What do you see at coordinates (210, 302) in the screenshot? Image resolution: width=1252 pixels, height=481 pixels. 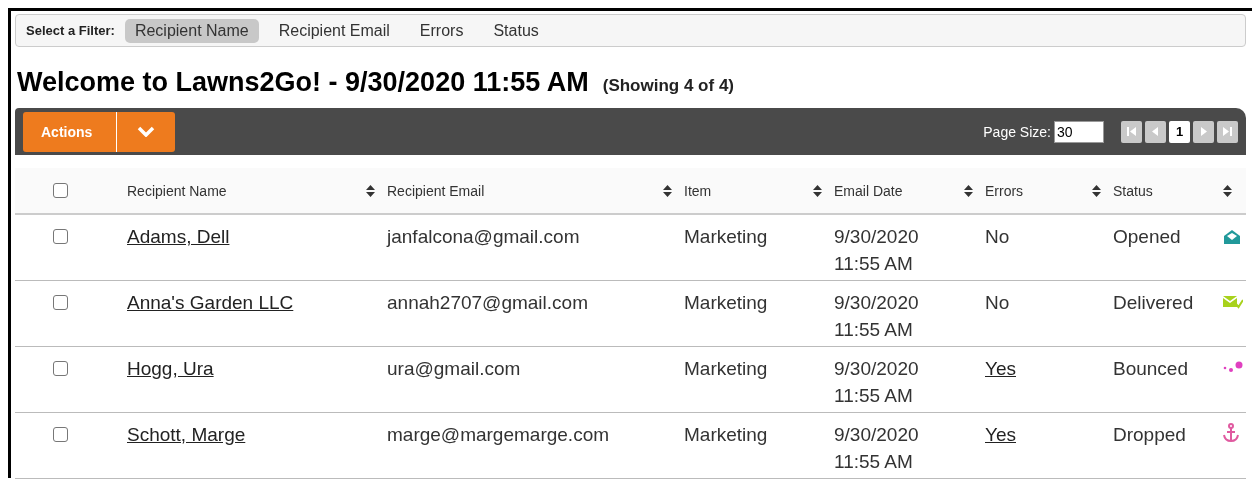 I see `recipient-link: Anna's Garden LLC` at bounding box center [210, 302].